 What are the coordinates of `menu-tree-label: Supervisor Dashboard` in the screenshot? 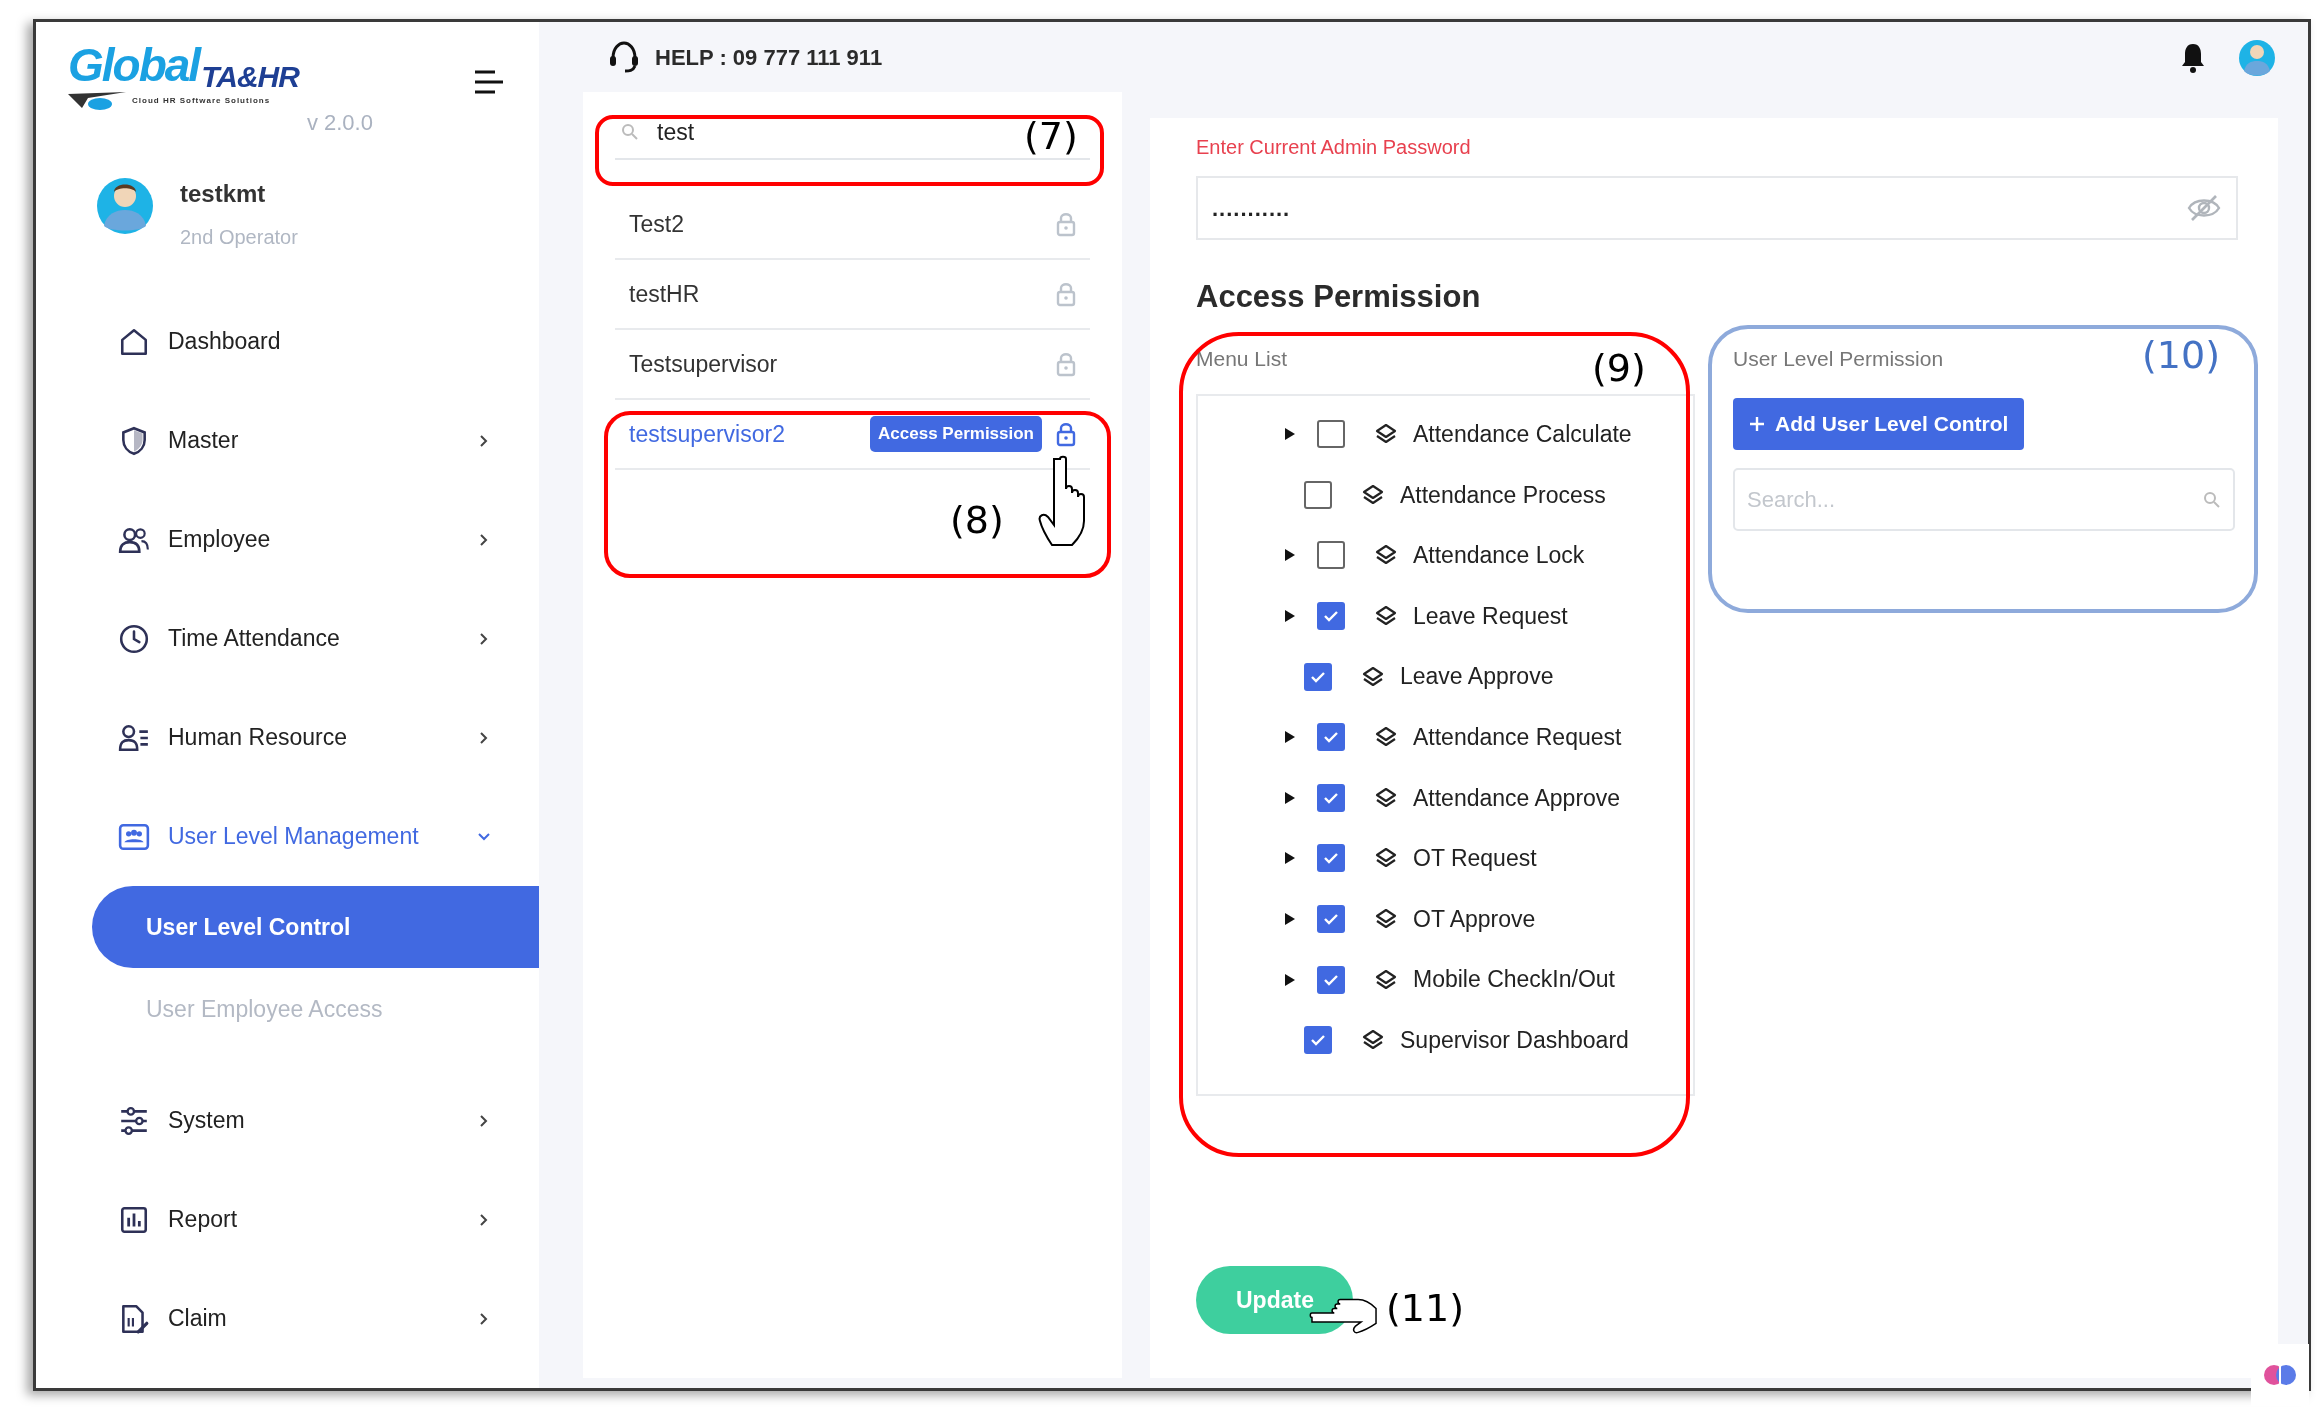 It's located at (1514, 1040).